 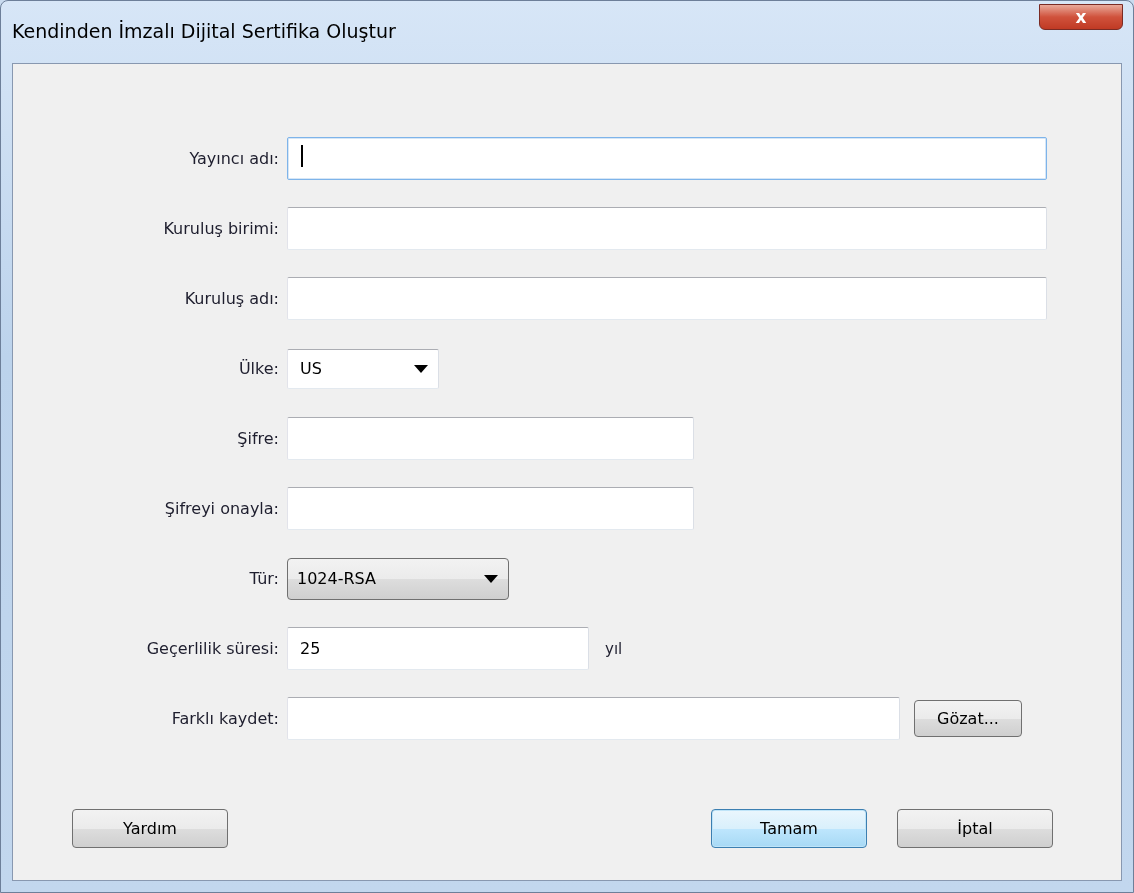 I want to click on field-label: Yayıncı adı:, so click(x=234, y=158).